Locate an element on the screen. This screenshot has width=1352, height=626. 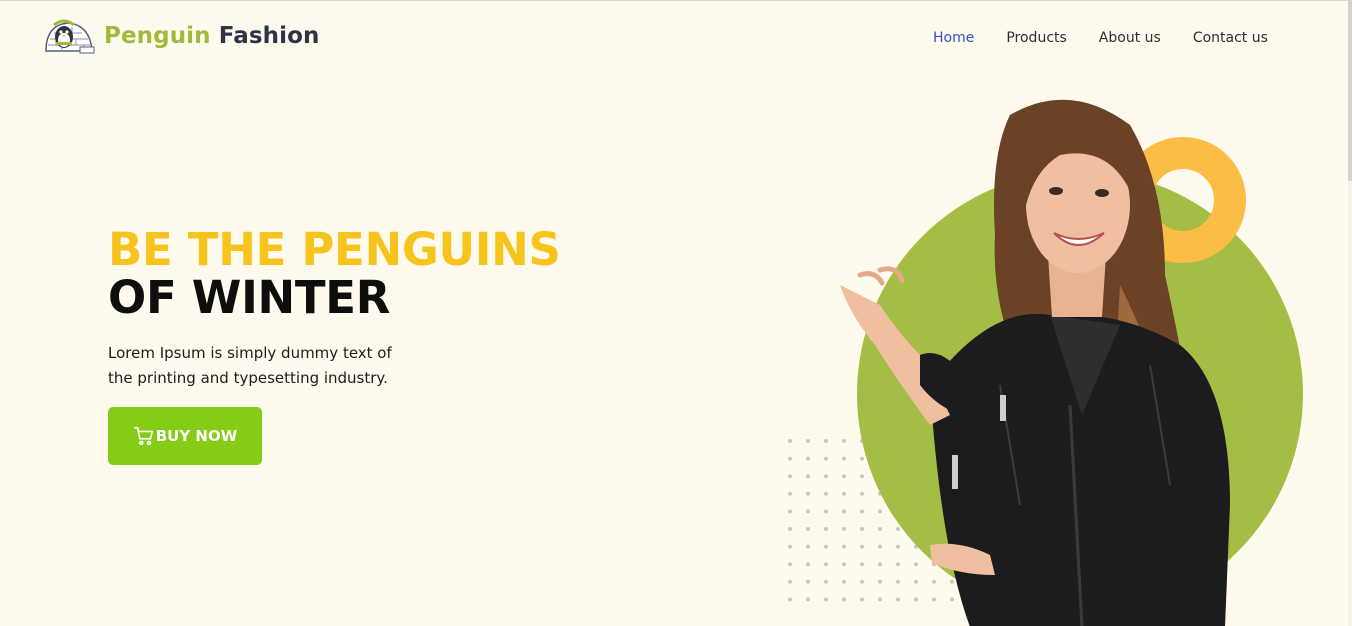
main-nav: Home Products About us Contact us is located at coordinates (1116, 38).